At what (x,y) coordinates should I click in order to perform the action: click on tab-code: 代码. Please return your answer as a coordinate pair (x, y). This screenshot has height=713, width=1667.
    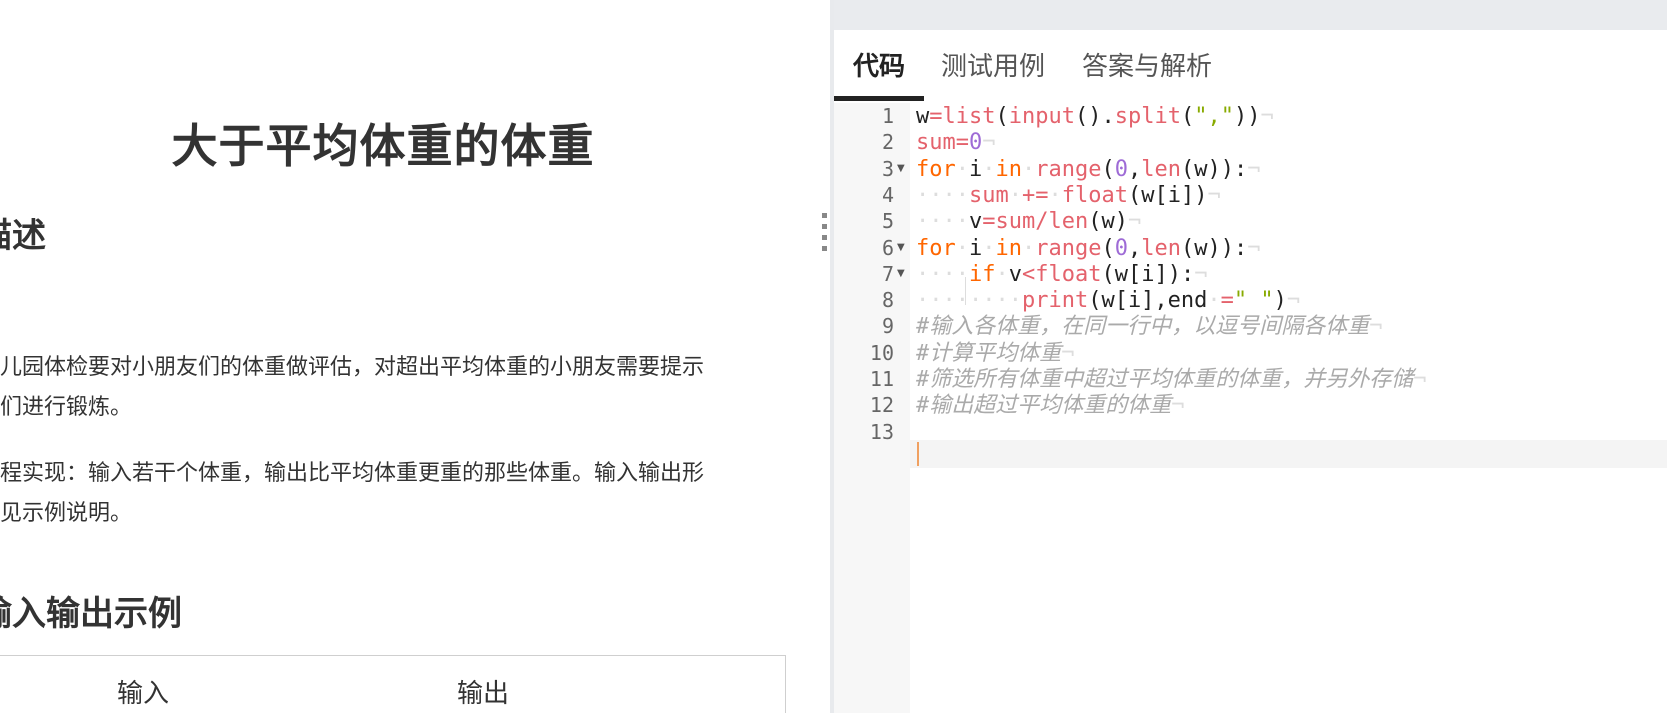
    Looking at the image, I should click on (879, 64).